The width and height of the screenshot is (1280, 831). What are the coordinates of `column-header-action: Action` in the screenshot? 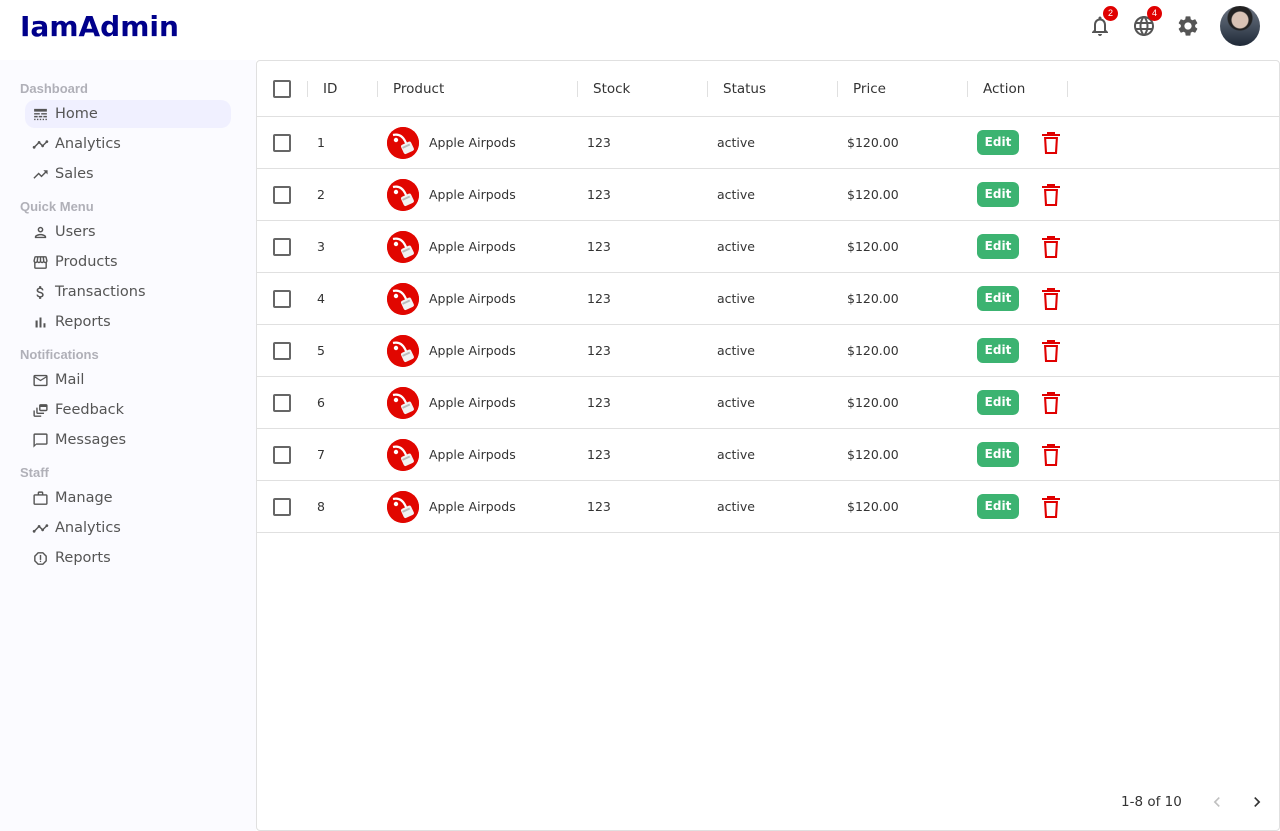 It's located at (1004, 89).